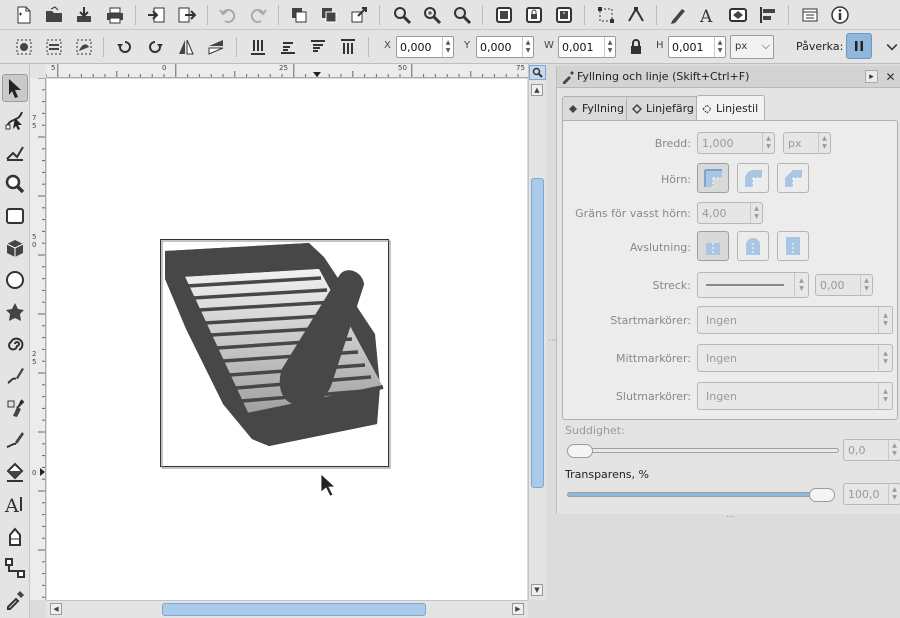  Describe the element at coordinates (402, 15) in the screenshot. I see `zoom-icon` at that location.